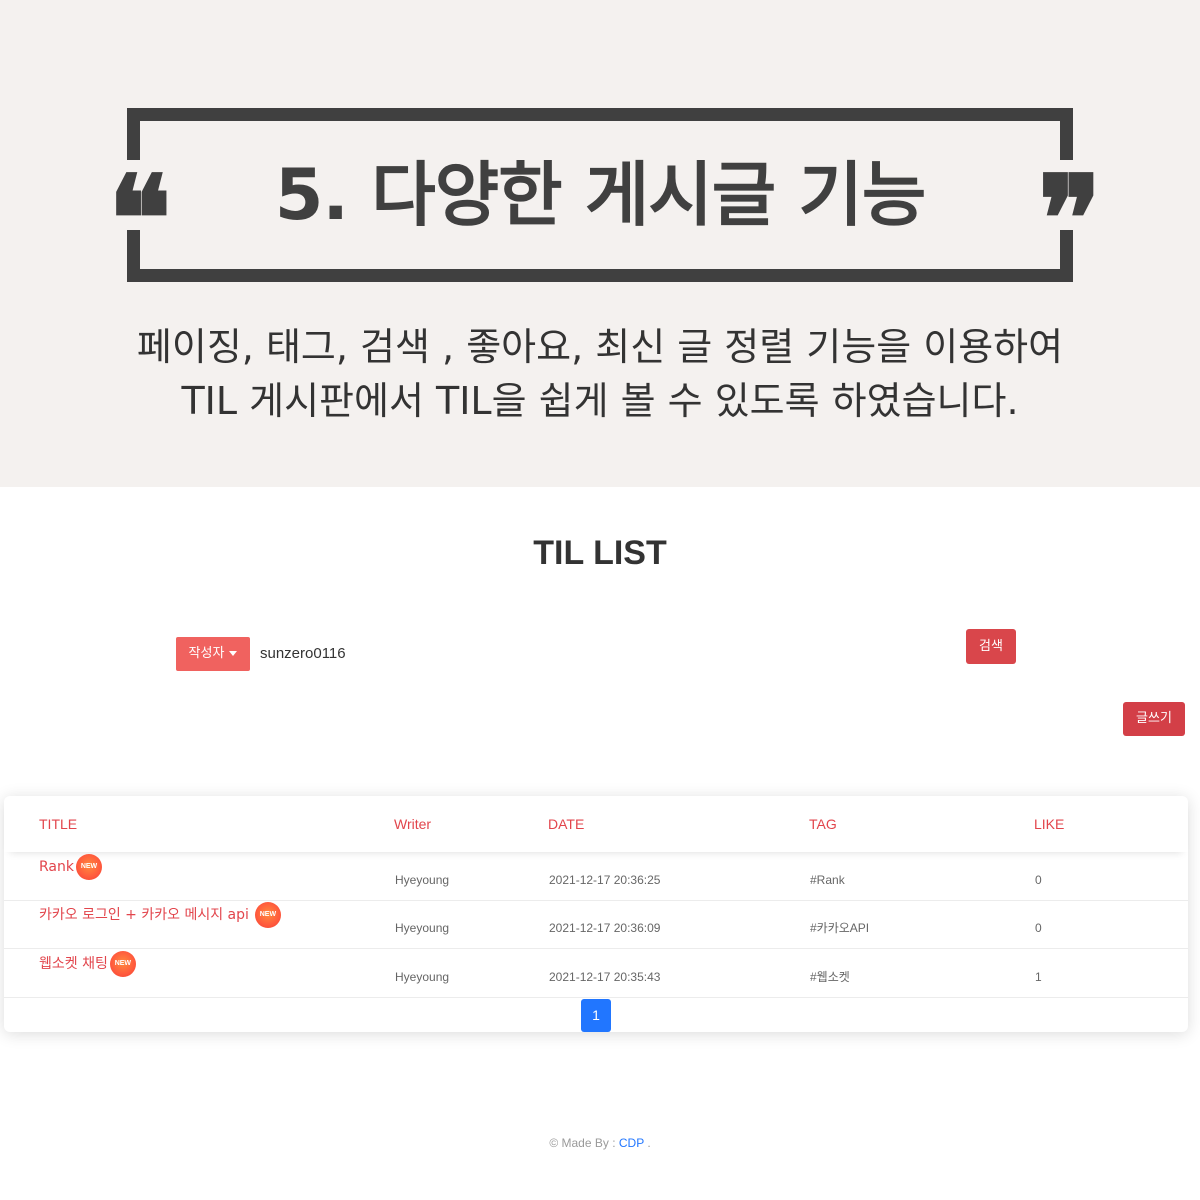 The image size is (1200, 1200). I want to click on footer-credit: © Made By : CDP ., so click(600, 1143).